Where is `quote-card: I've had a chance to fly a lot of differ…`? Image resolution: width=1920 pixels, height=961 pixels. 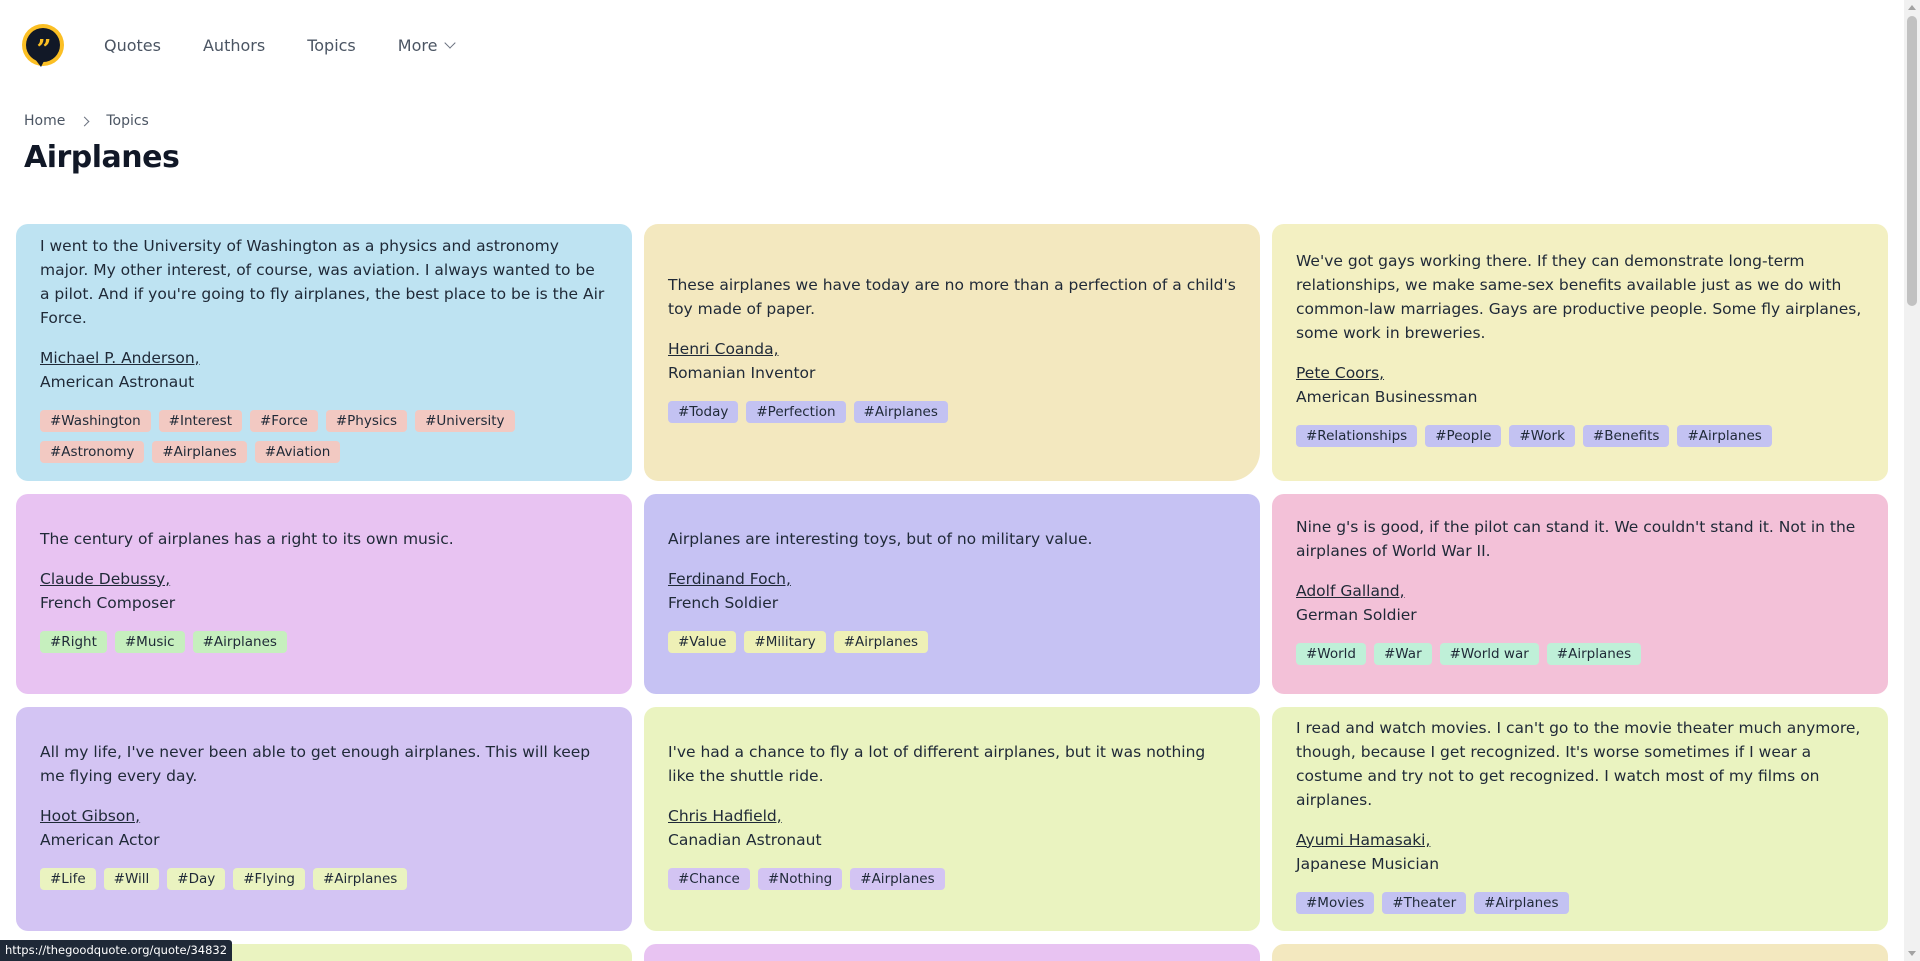
quote-card: I've had a chance to fly a lot of differ… is located at coordinates (952, 819).